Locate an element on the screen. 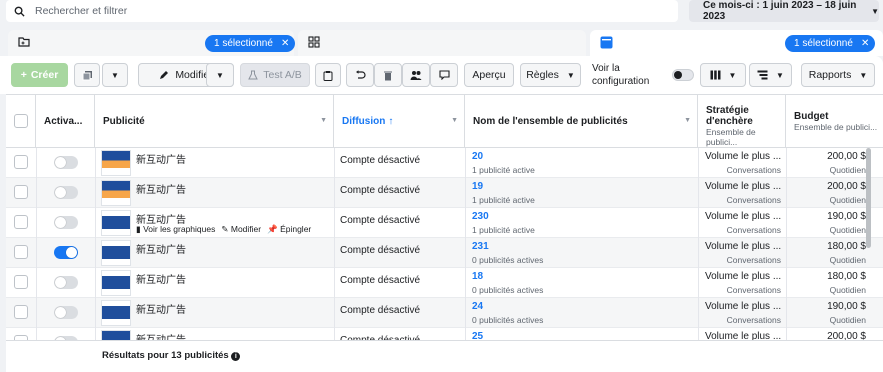 Image resolution: width=883 pixels, height=372 pixels. adset-link: 18 is located at coordinates (477, 276).